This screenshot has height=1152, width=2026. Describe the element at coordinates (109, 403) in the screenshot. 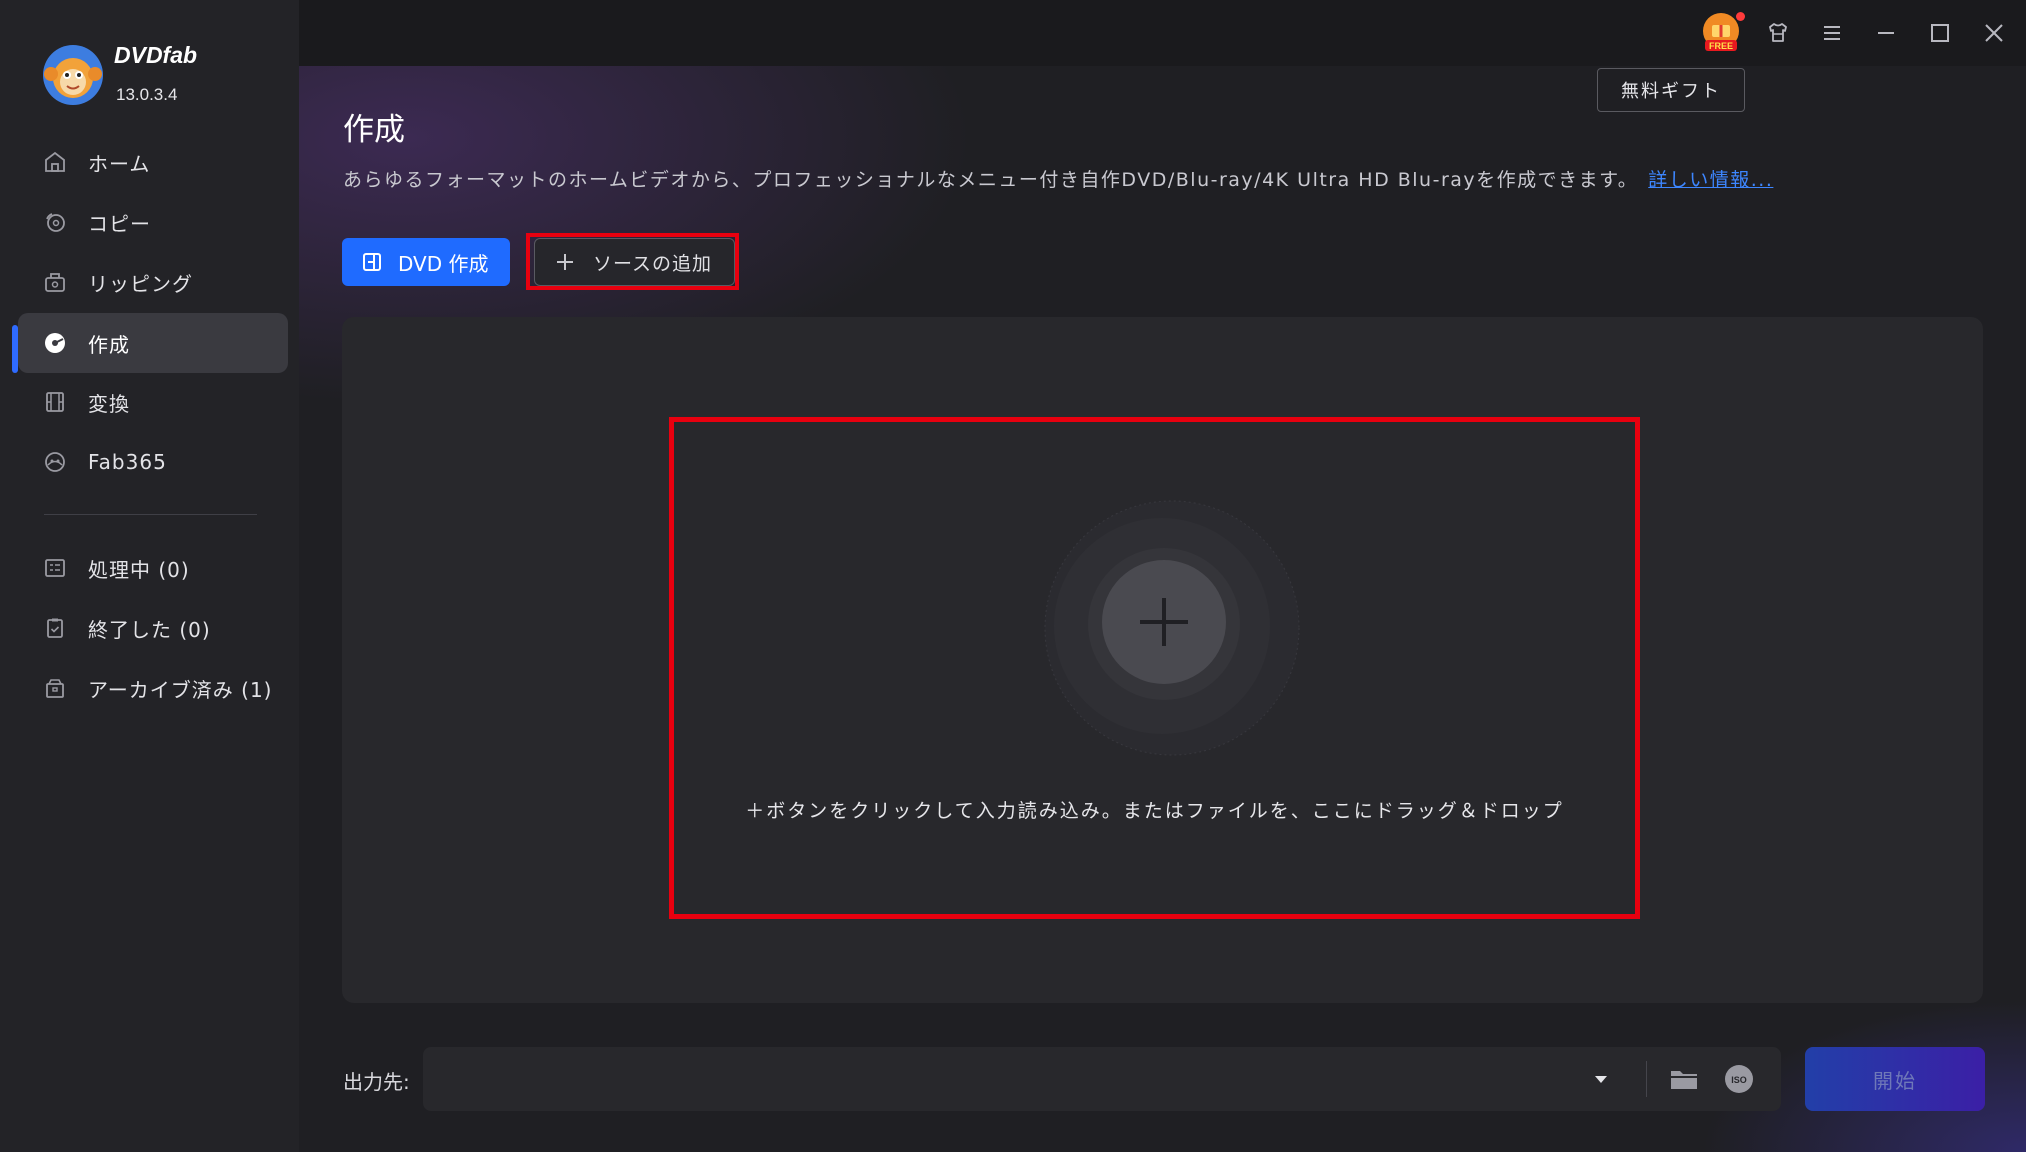

I see `sidebar-item-label: 変換` at that location.